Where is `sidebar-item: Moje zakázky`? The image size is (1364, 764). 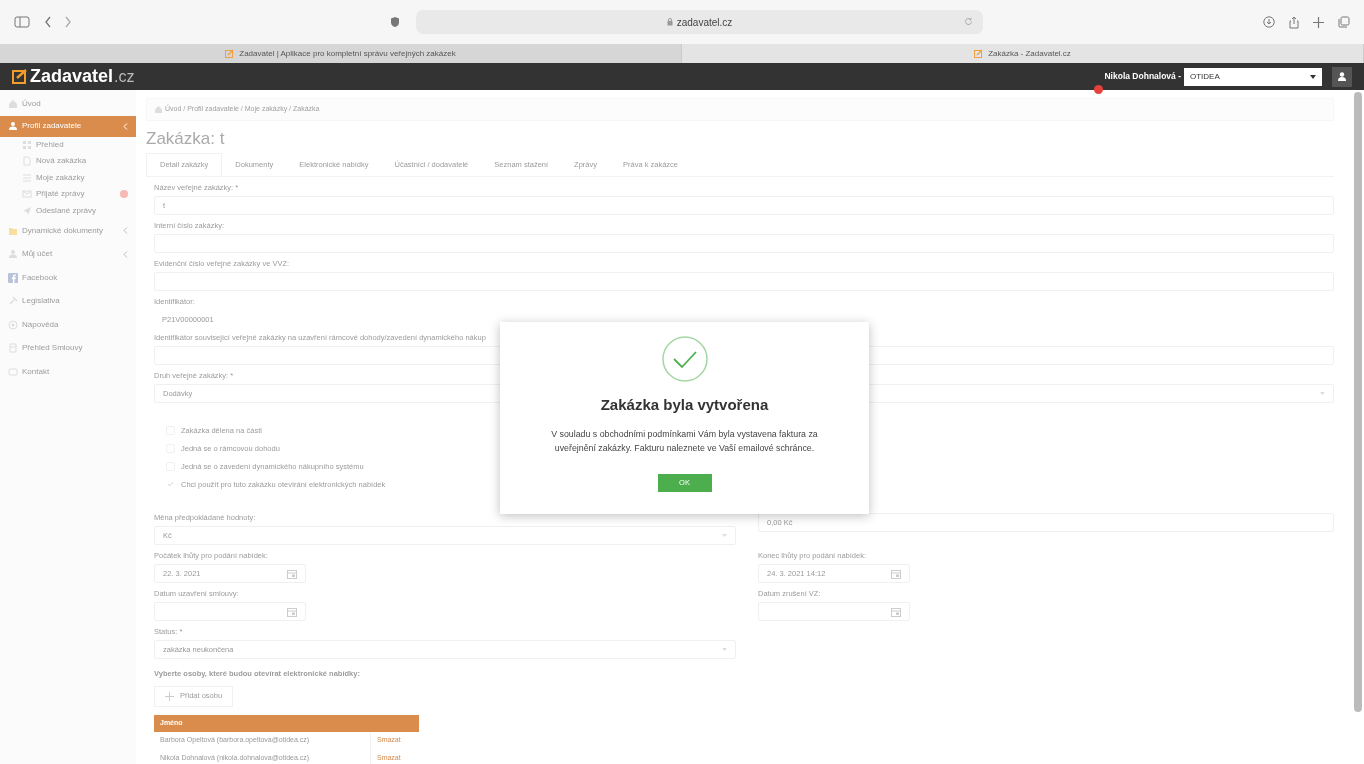
sidebar-item: Moje zakázky is located at coordinates (68, 177).